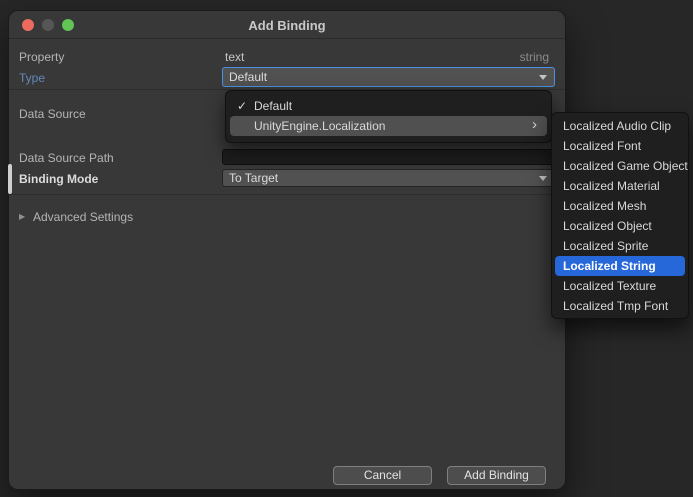 Image resolution: width=693 pixels, height=497 pixels. Describe the element at coordinates (42, 57) in the screenshot. I see `property-label: Property` at that location.